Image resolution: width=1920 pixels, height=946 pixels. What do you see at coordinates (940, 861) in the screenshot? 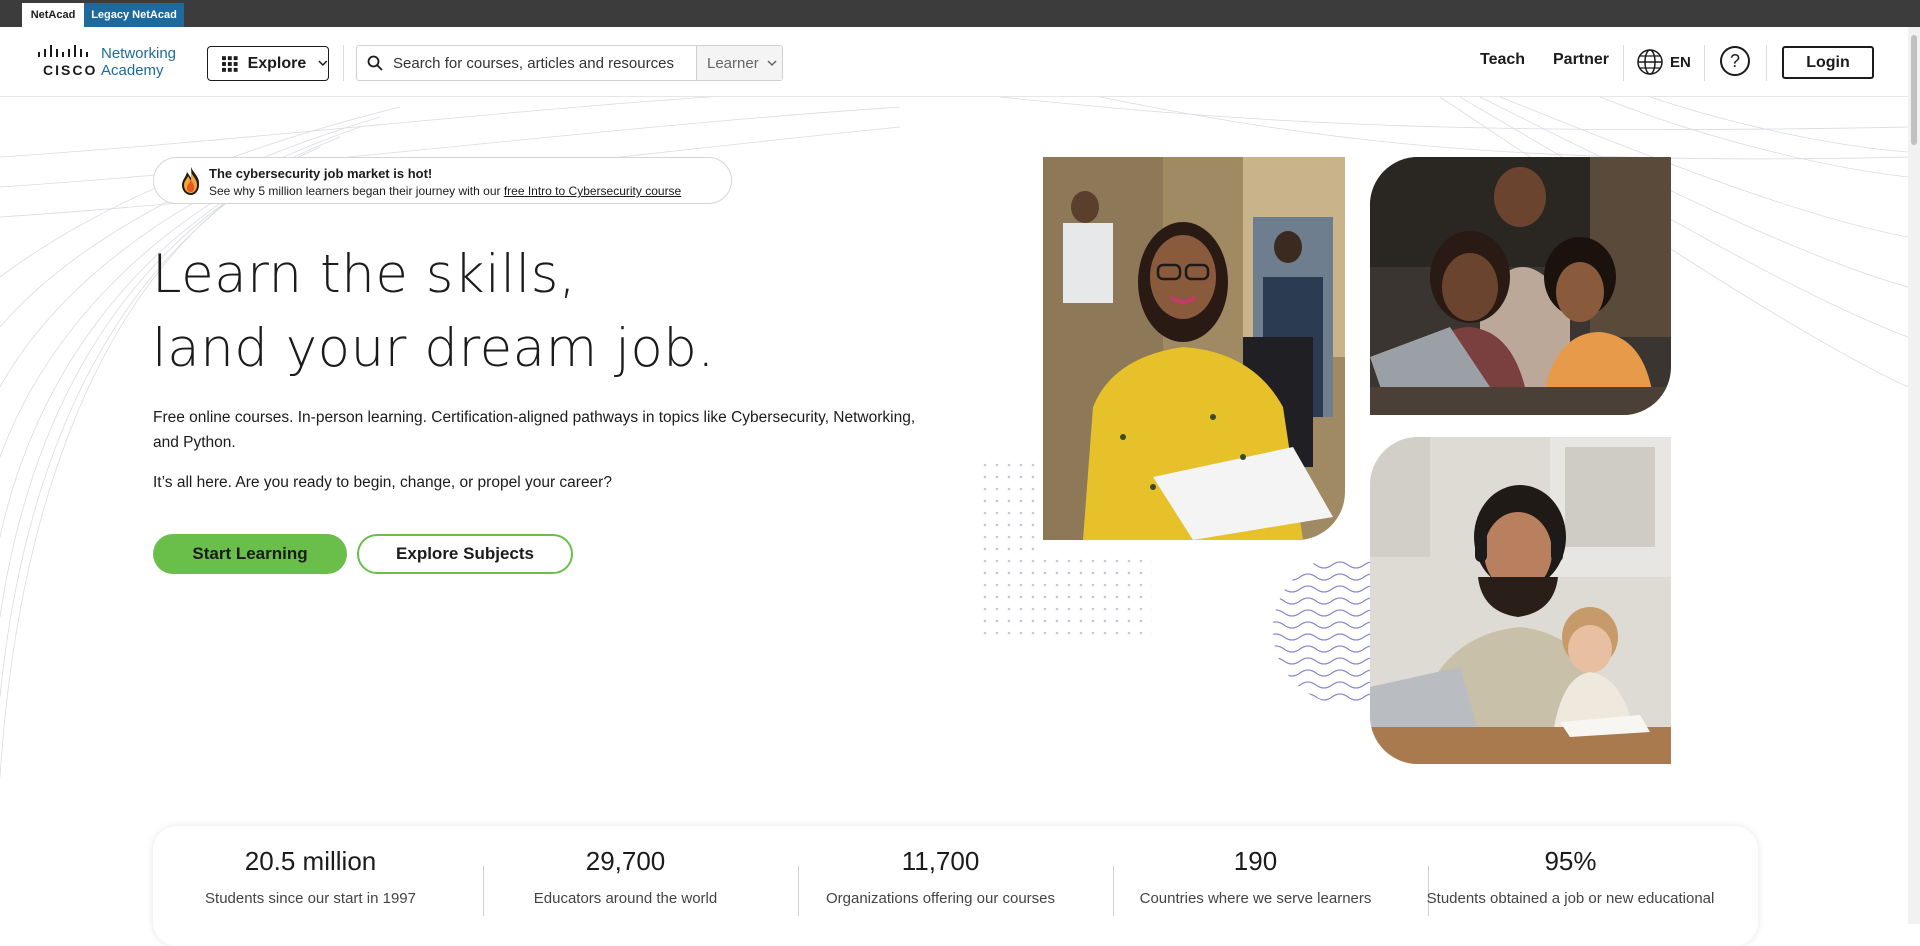
I see `stat-value: 11,700` at bounding box center [940, 861].